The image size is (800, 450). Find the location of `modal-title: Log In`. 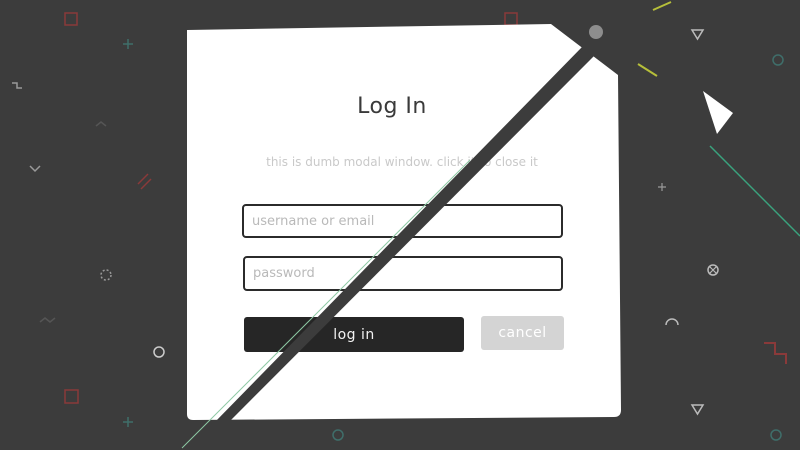

modal-title: Log In is located at coordinates (392, 106).